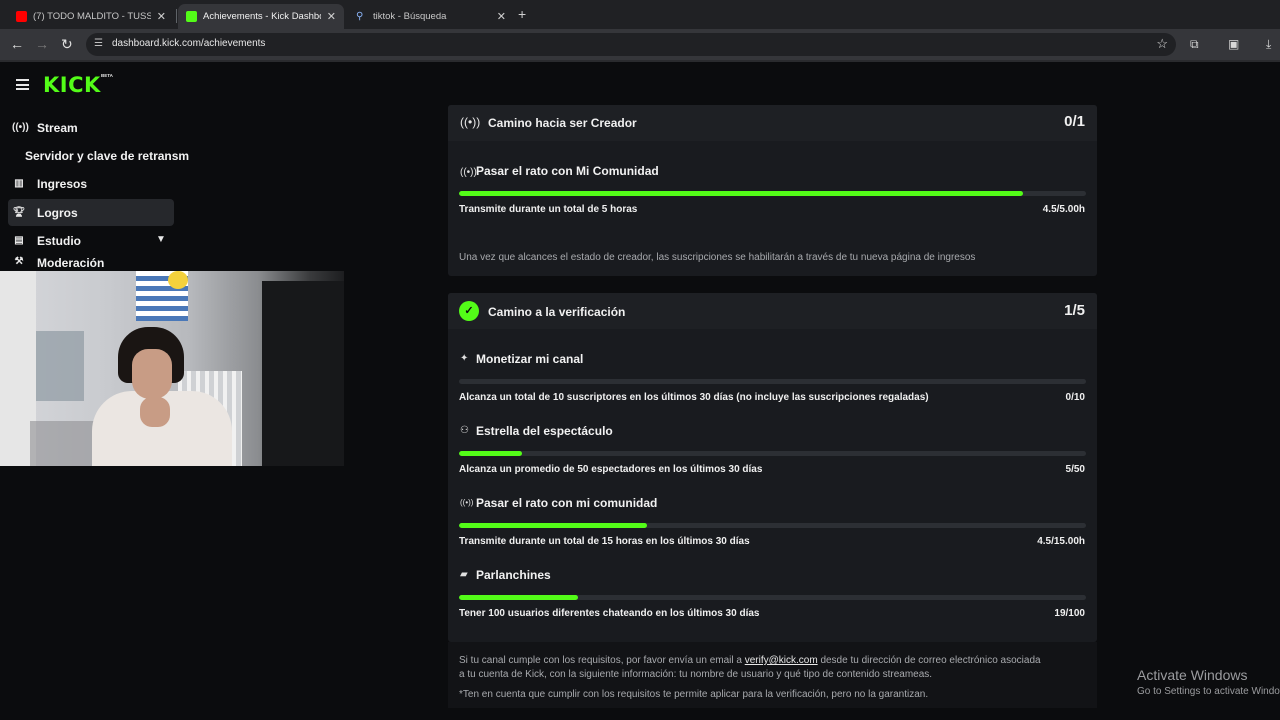 This screenshot has height=720, width=1280. What do you see at coordinates (1074, 310) in the screenshot?
I see `card-progress-count: 1/5` at bounding box center [1074, 310].